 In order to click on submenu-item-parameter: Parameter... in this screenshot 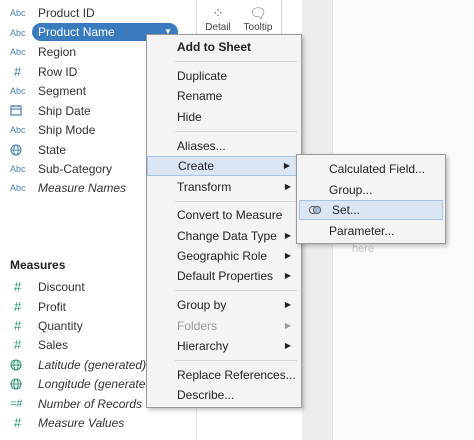, I will do `click(371, 231)`.